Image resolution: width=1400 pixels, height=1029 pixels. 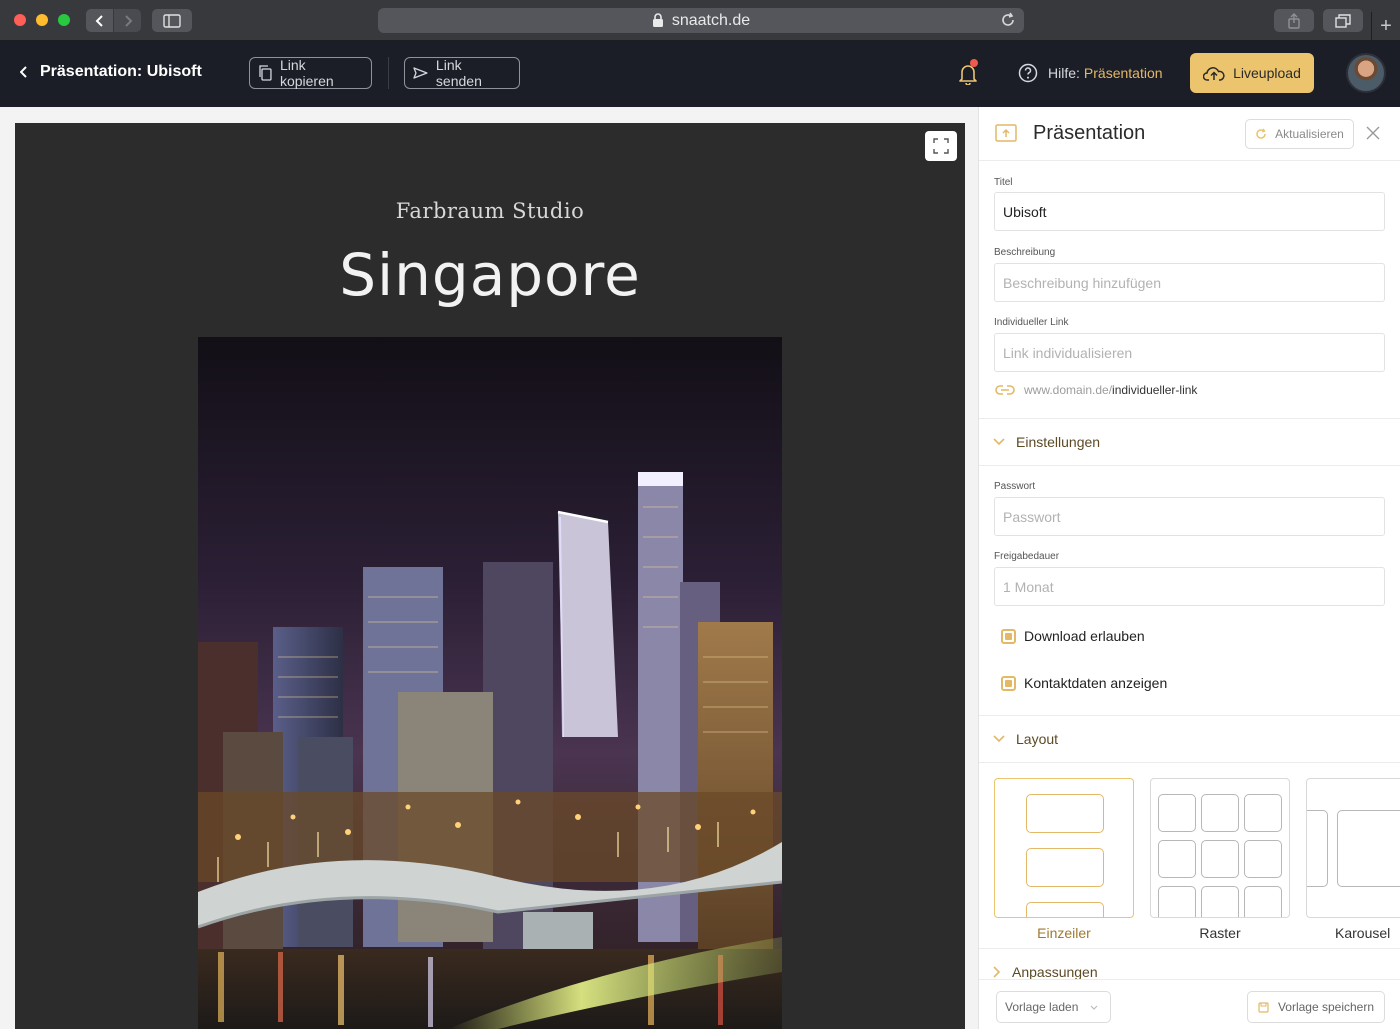 I want to click on load-template-label: Vorlage laden, so click(x=1042, y=1007).